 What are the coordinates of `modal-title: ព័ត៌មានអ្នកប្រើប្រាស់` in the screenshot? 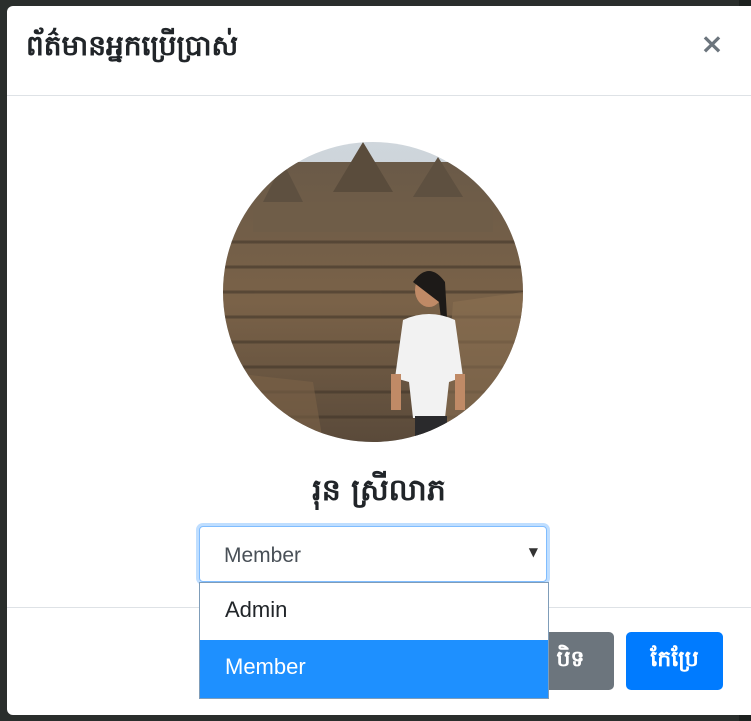 It's located at (132, 45).